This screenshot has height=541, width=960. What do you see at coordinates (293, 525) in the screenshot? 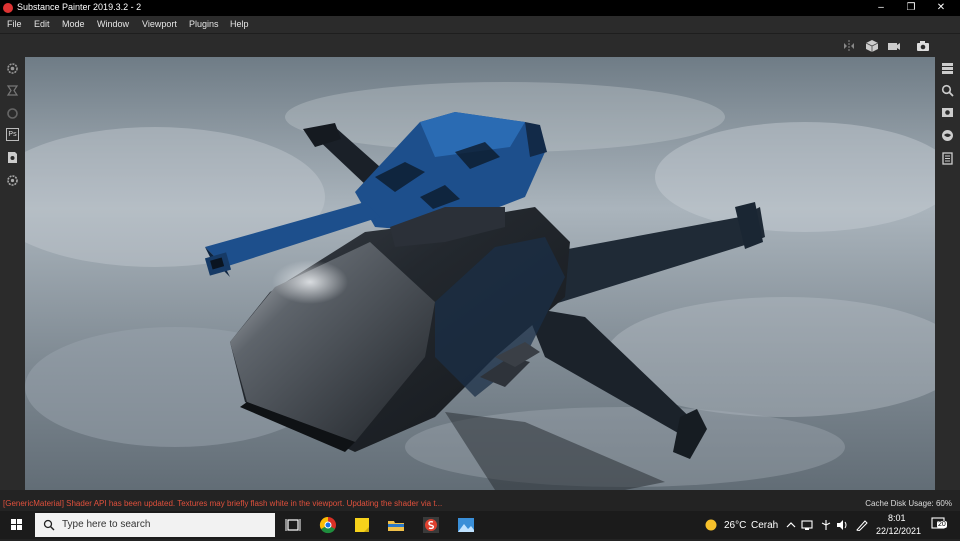
I see `task-view-icon` at bounding box center [293, 525].